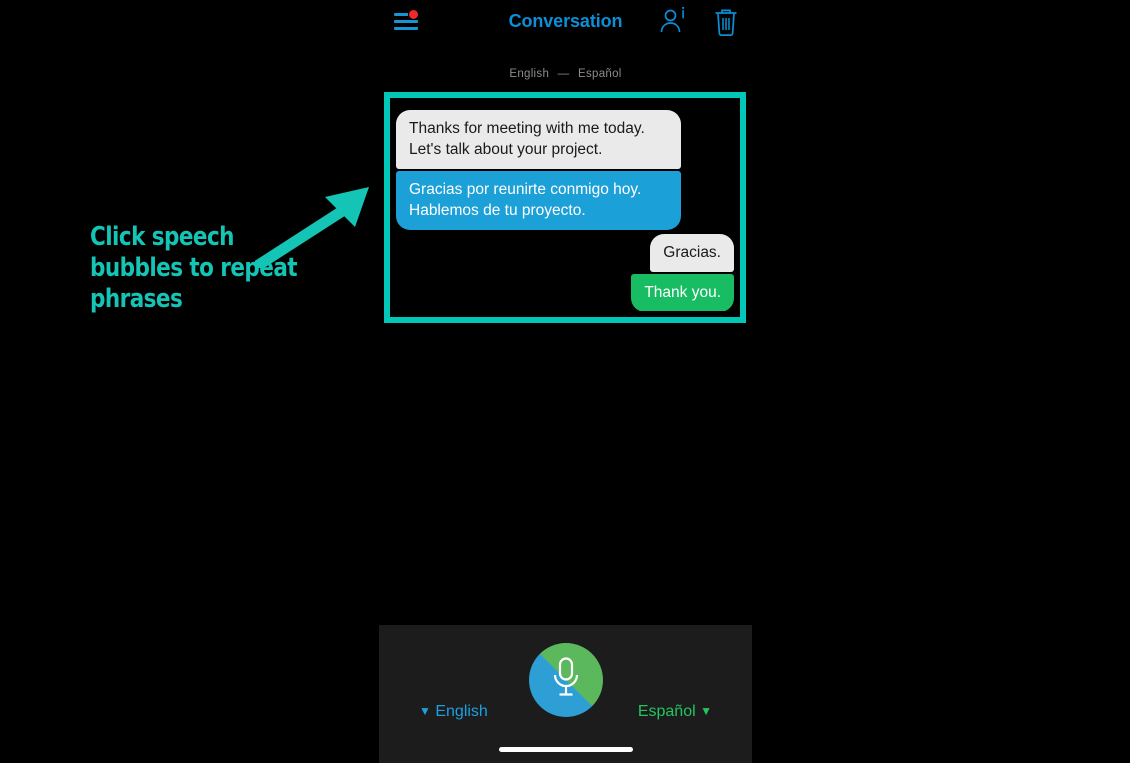 This screenshot has height=763, width=1130. I want to click on source-language-selector: ▼ English, so click(453, 712).